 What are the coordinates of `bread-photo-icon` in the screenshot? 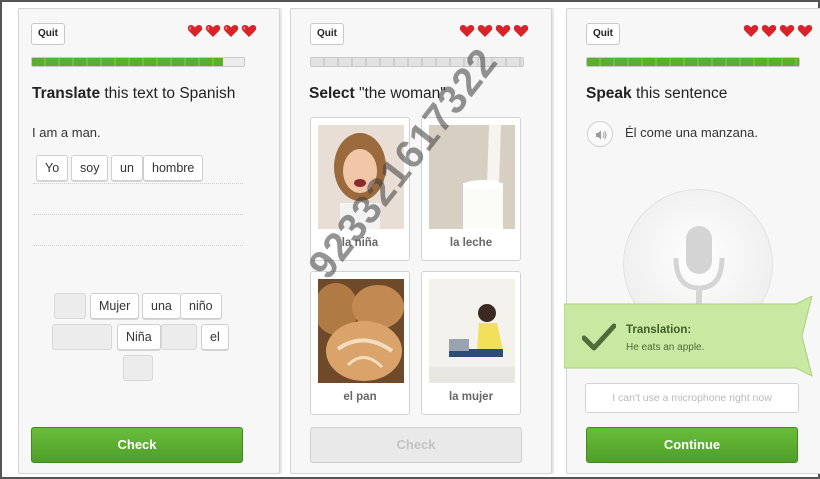 It's located at (361, 331).